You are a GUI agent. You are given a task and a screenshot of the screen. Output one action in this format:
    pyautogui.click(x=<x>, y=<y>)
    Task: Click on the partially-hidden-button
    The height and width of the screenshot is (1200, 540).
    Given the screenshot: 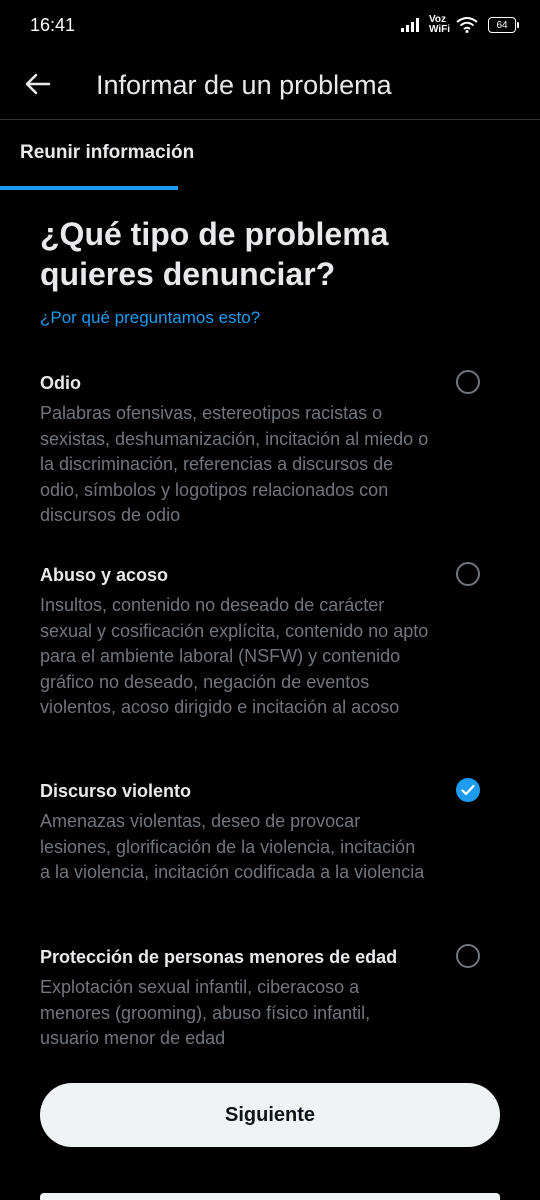 What is the action you would take?
    pyautogui.click(x=270, y=1196)
    